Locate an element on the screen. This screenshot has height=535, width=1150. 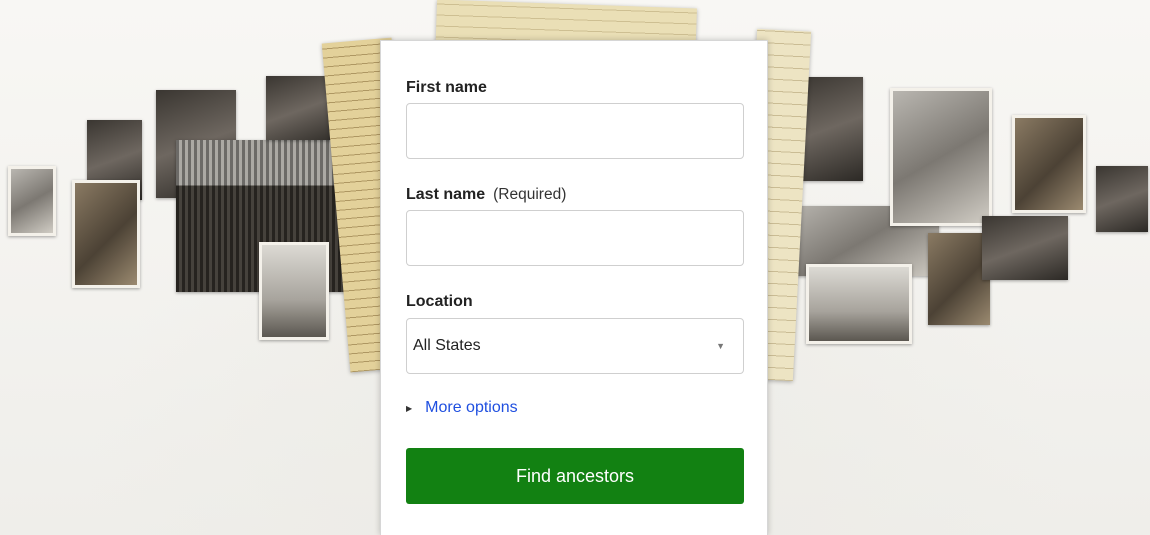
location-label: Location is located at coordinates (439, 302).